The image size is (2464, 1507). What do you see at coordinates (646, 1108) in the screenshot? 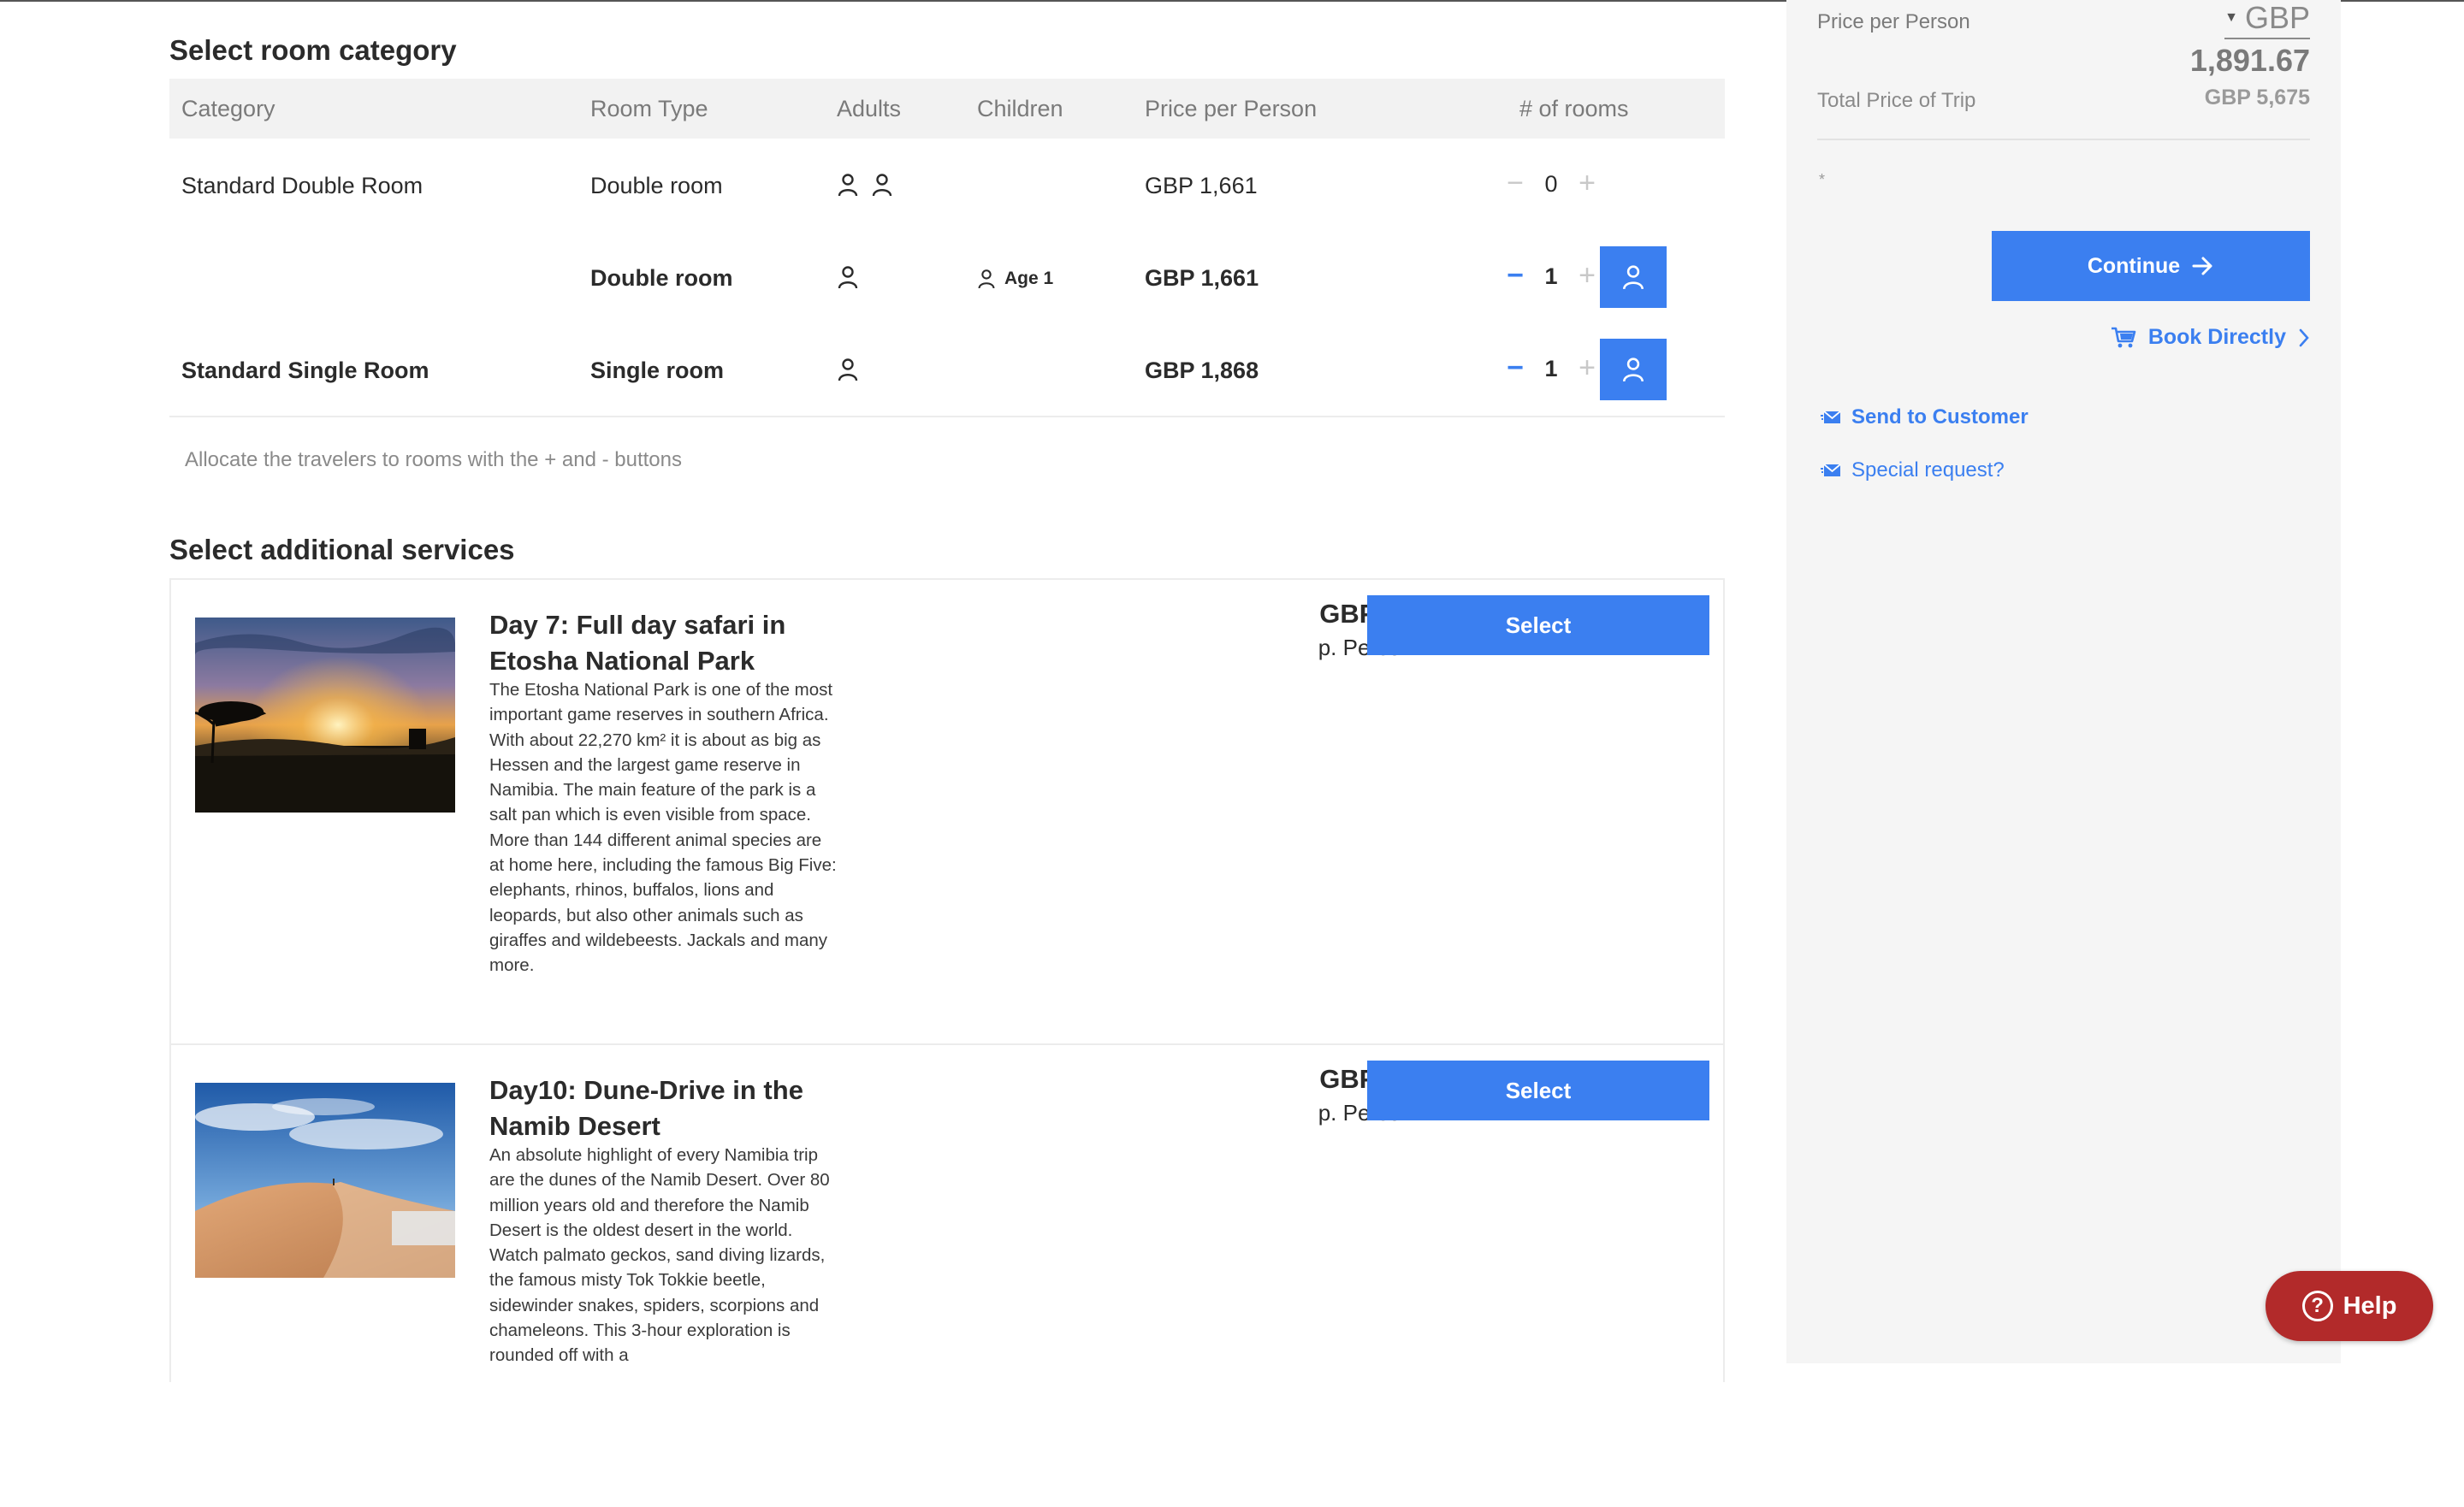
I see `service-title: Day10: Dune-Drive in the Namib Desert` at bounding box center [646, 1108].